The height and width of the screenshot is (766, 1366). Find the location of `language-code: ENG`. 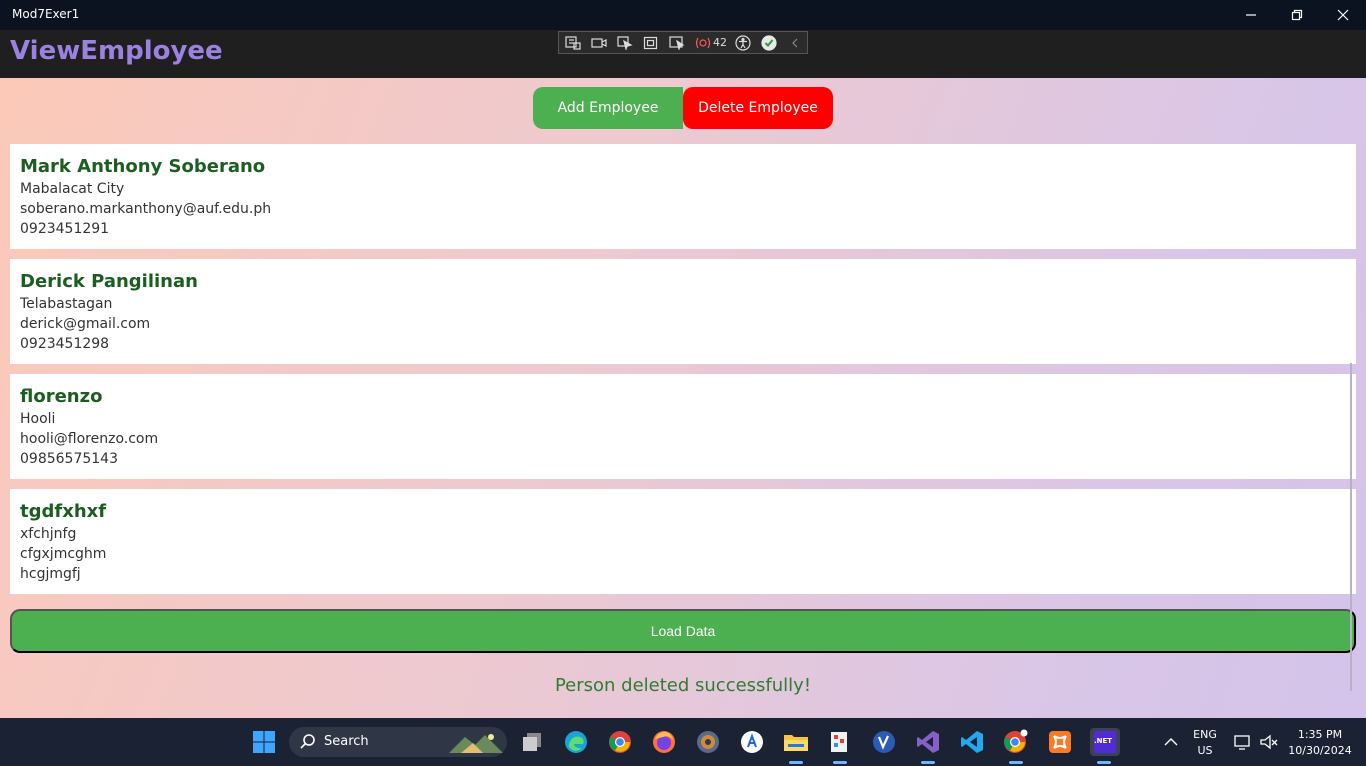

language-code: ENG is located at coordinates (1205, 734).